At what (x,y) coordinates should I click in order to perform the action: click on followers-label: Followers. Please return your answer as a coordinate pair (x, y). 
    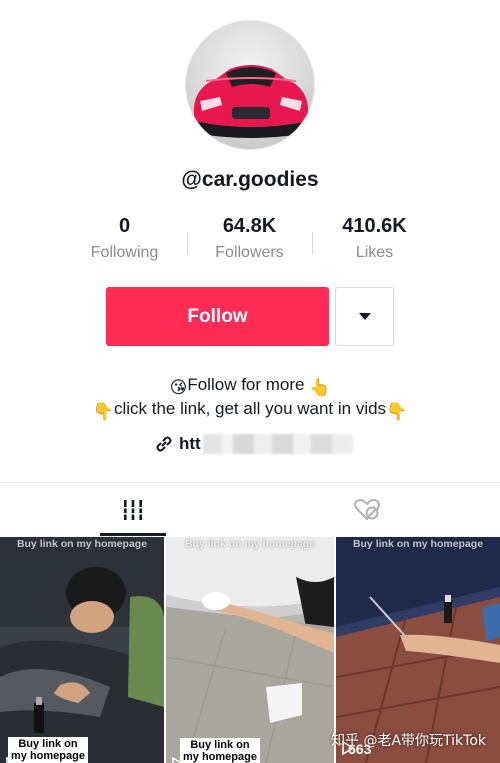
    Looking at the image, I should click on (249, 252).